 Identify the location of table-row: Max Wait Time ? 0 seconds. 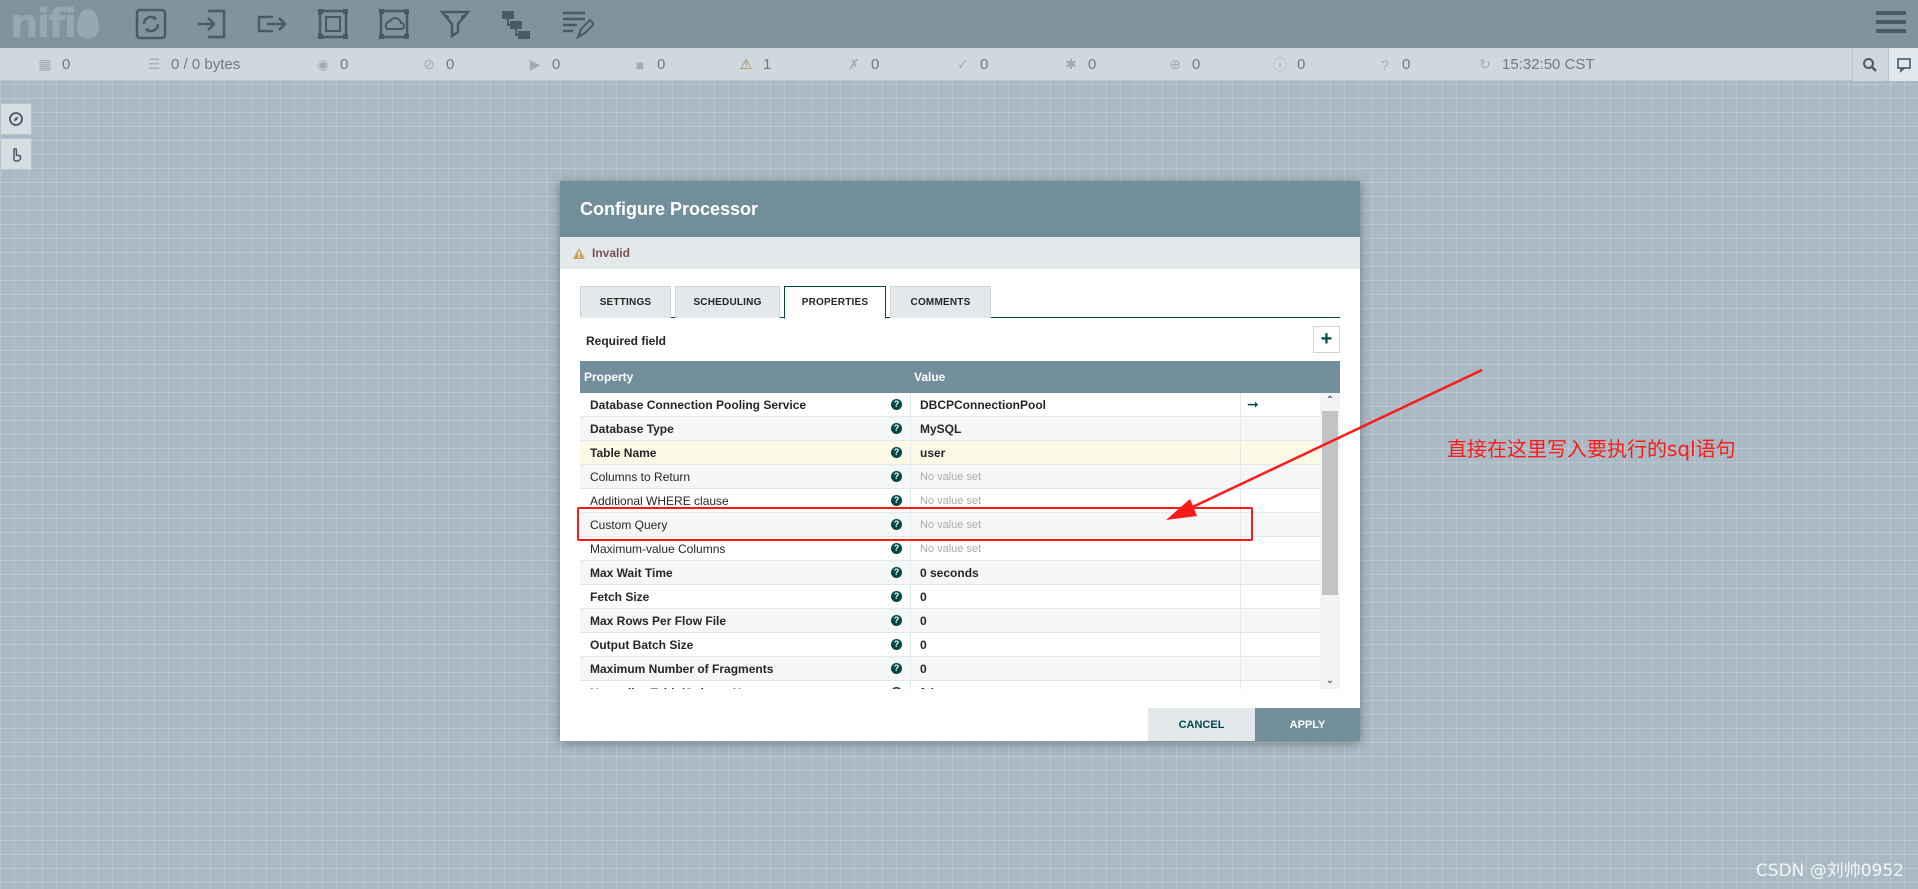
(950, 573).